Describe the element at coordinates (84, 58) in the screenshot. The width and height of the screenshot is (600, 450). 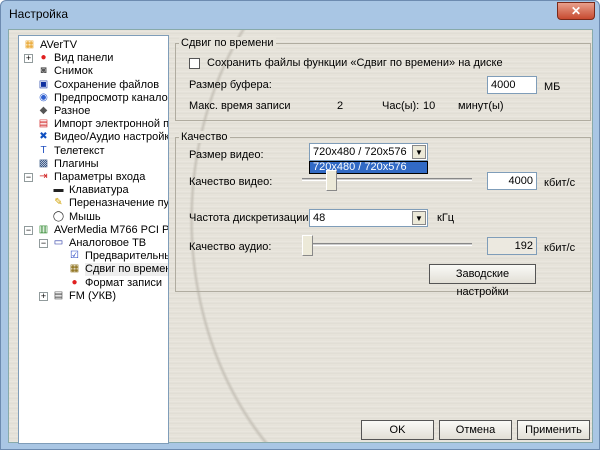
I see `tree-item-label: Вид панели` at that location.